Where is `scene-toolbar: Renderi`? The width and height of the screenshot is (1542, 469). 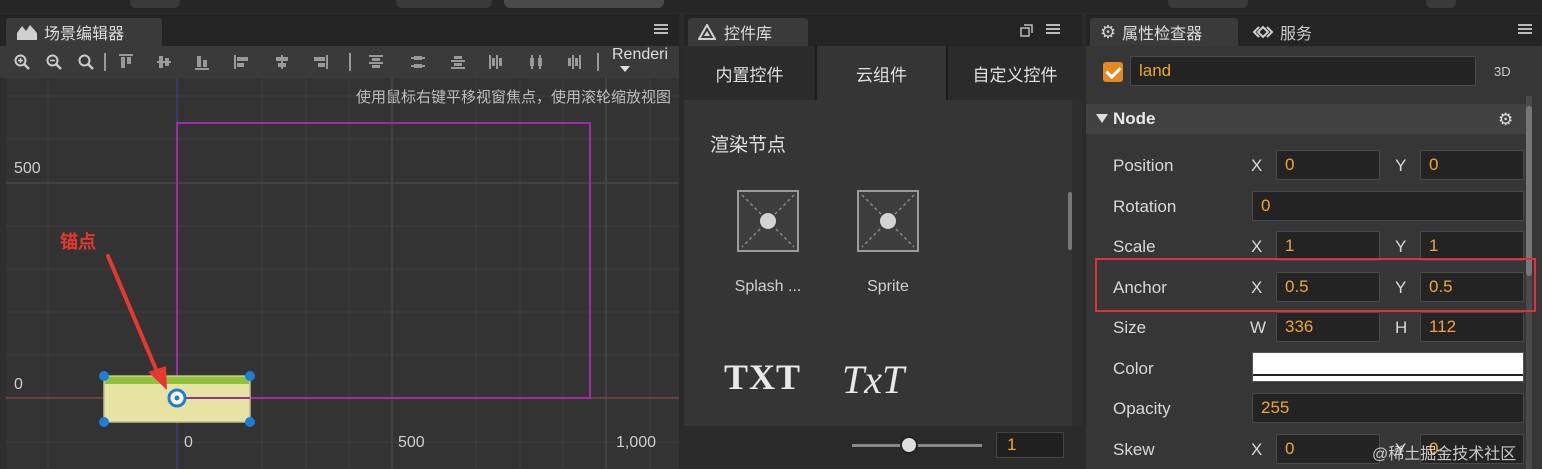 scene-toolbar: Renderi is located at coordinates (339, 62).